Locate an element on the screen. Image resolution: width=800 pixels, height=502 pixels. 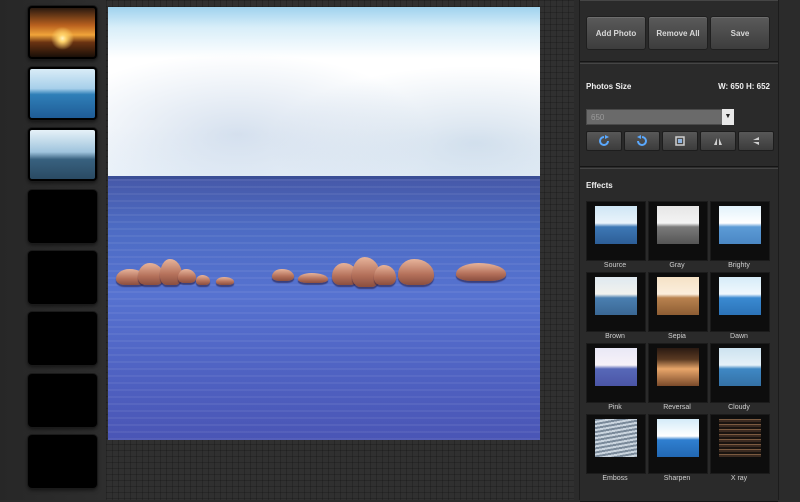
effect-label: Brighty is located at coordinates (739, 265).